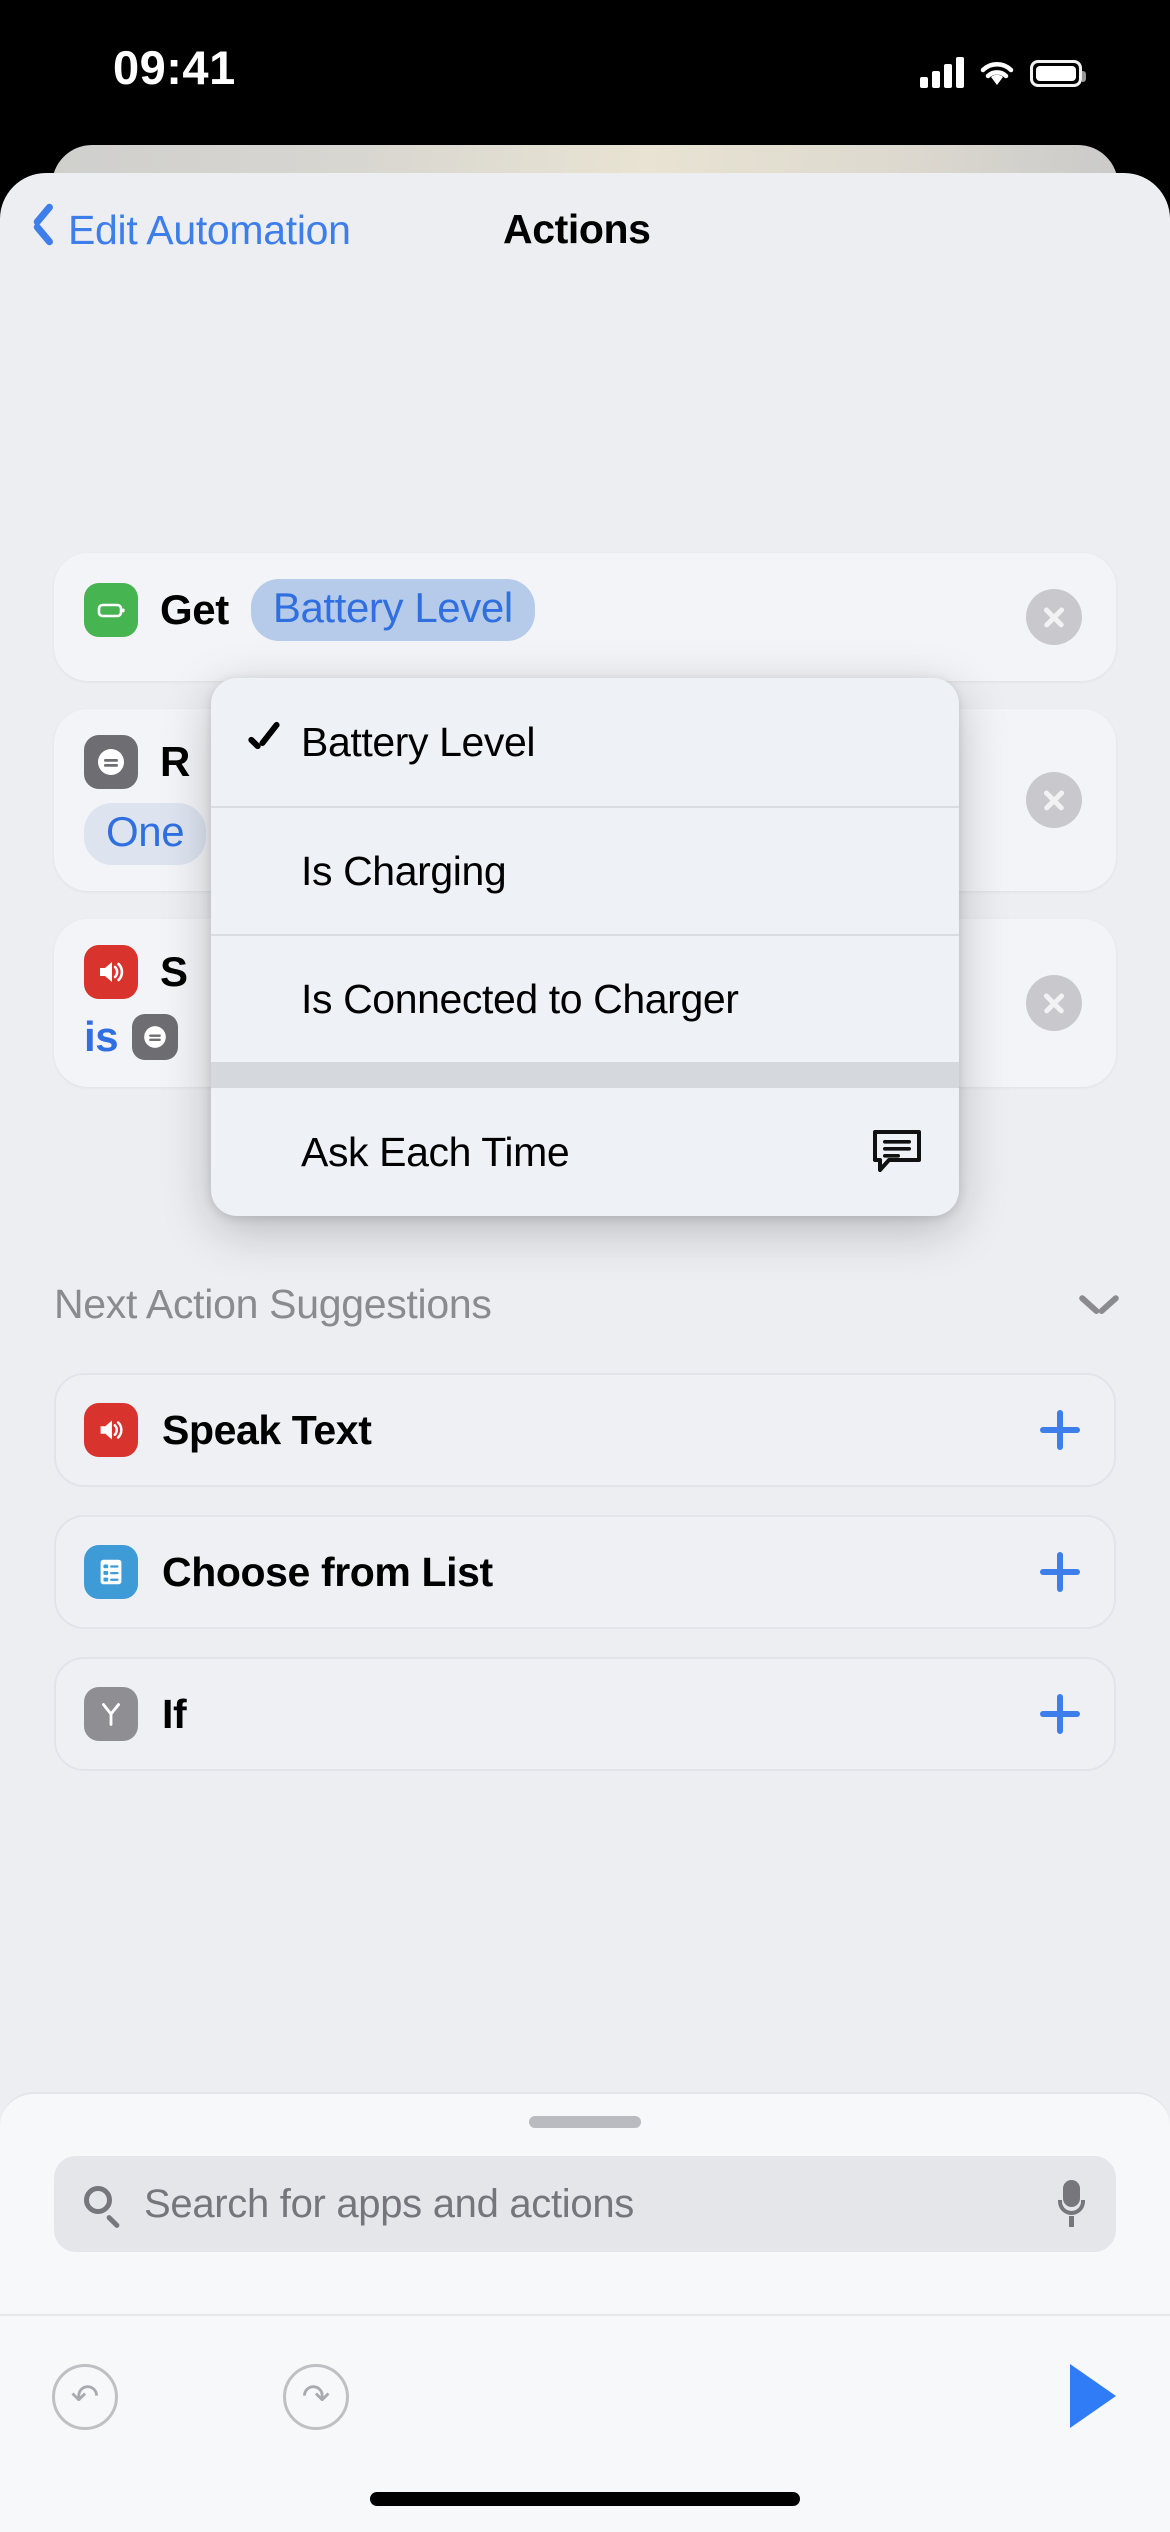  What do you see at coordinates (262, 742) in the screenshot?
I see `checkmark-icon` at bounding box center [262, 742].